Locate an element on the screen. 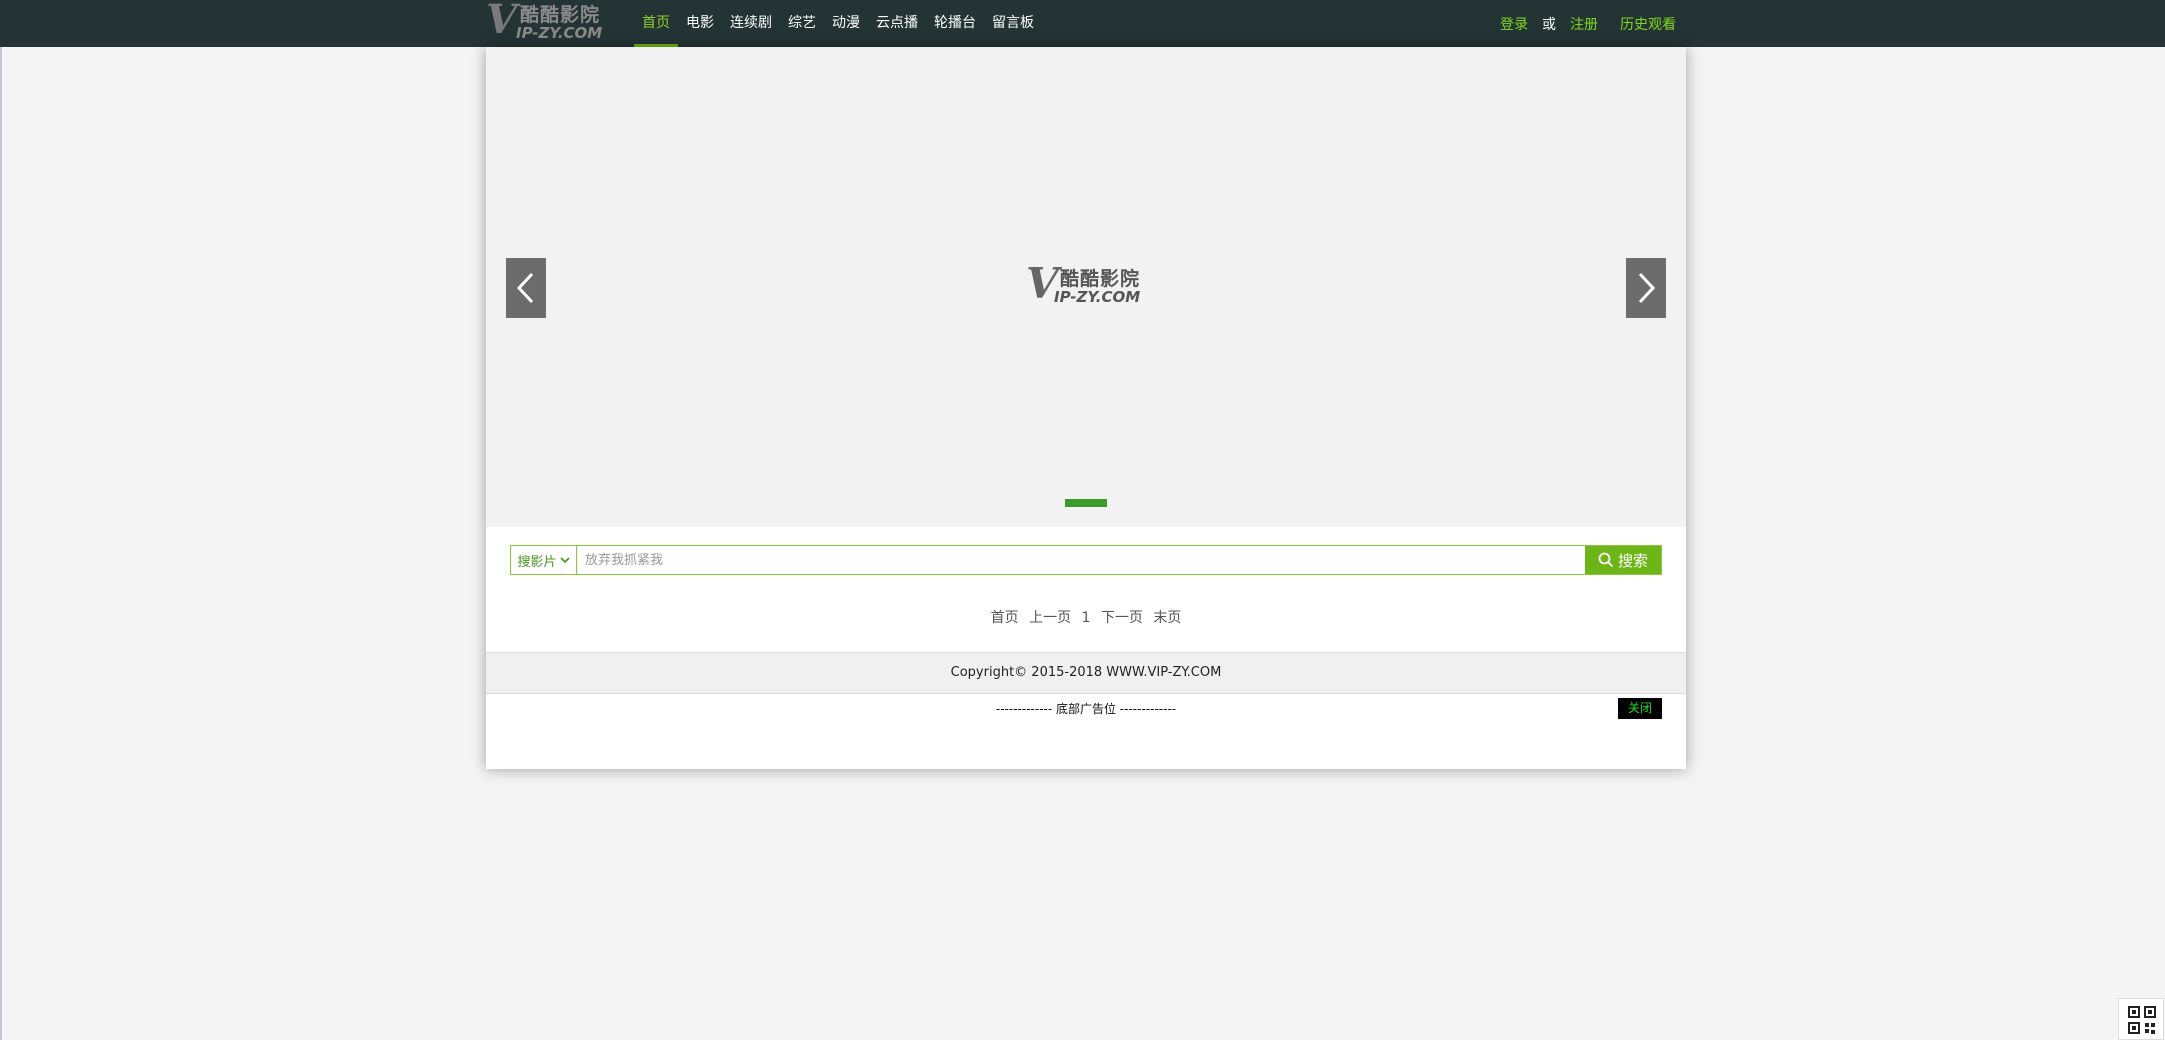  user-links: 登录 或 注册 历史观看 is located at coordinates (1588, 23).